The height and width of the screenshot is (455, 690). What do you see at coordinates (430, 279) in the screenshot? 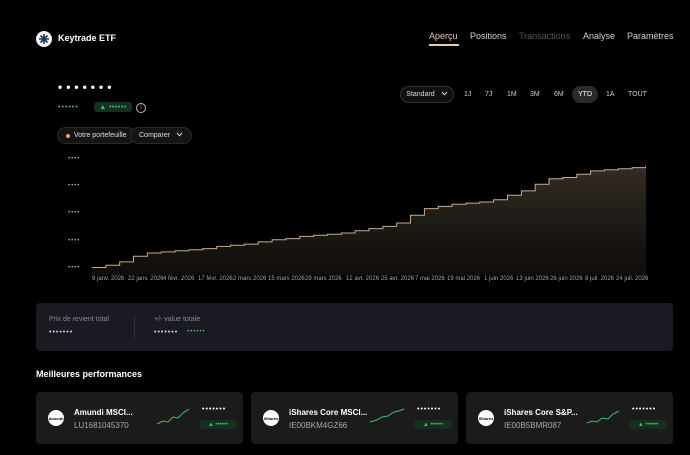
I see `x-tick-label: 7 mai 2026` at bounding box center [430, 279].